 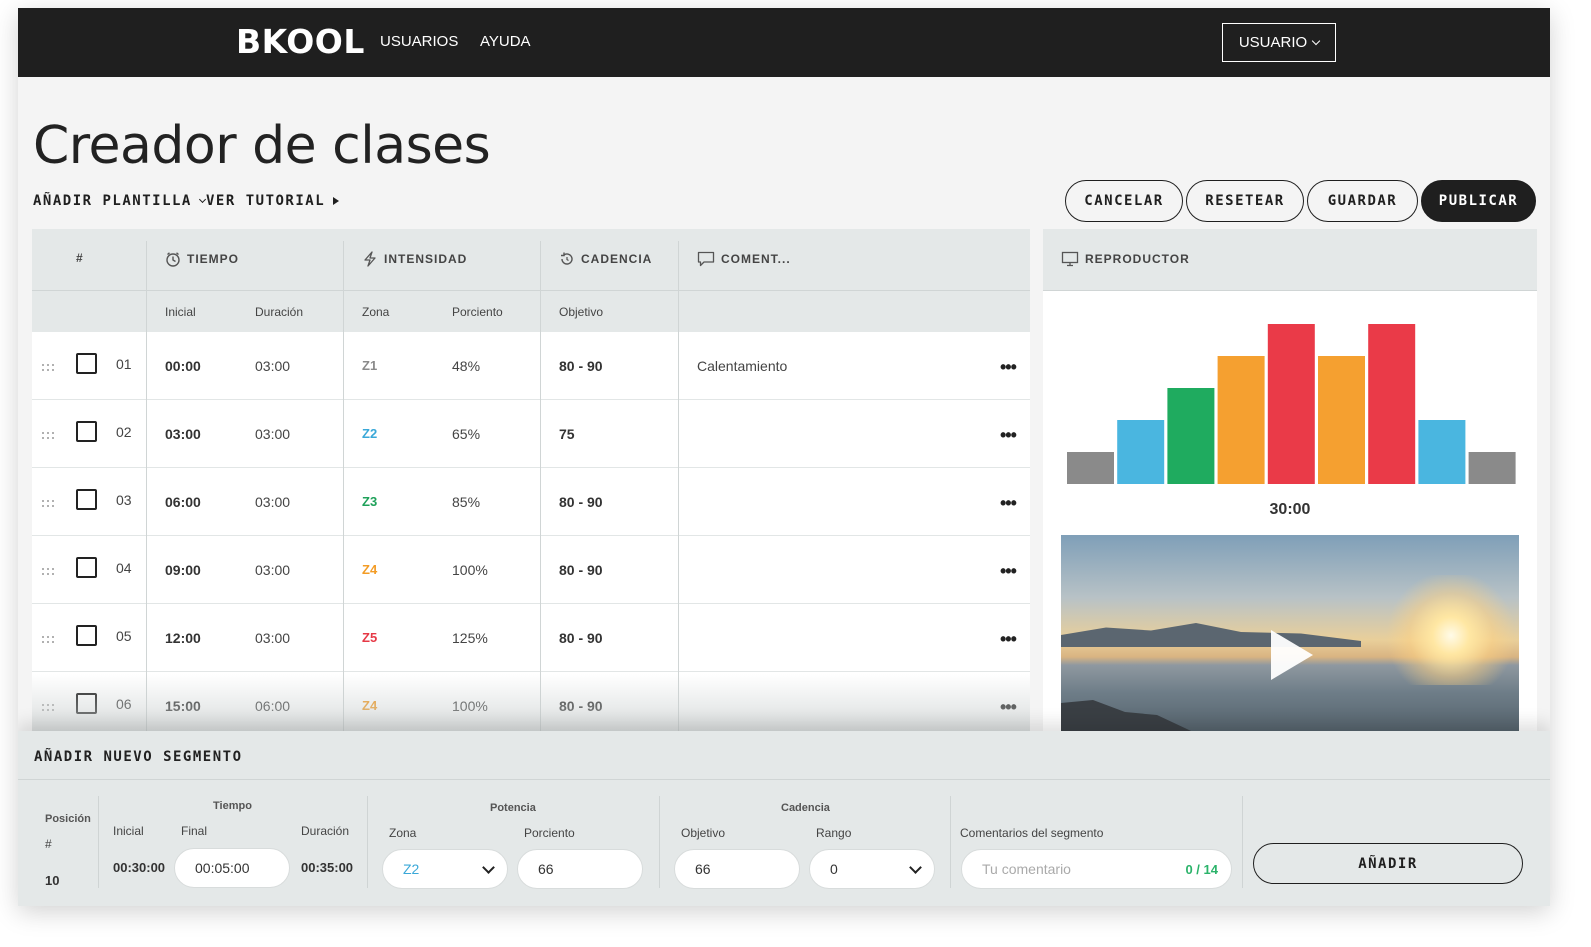 What do you see at coordinates (1362, 201) in the screenshot?
I see `save-button: GUARDAR` at bounding box center [1362, 201].